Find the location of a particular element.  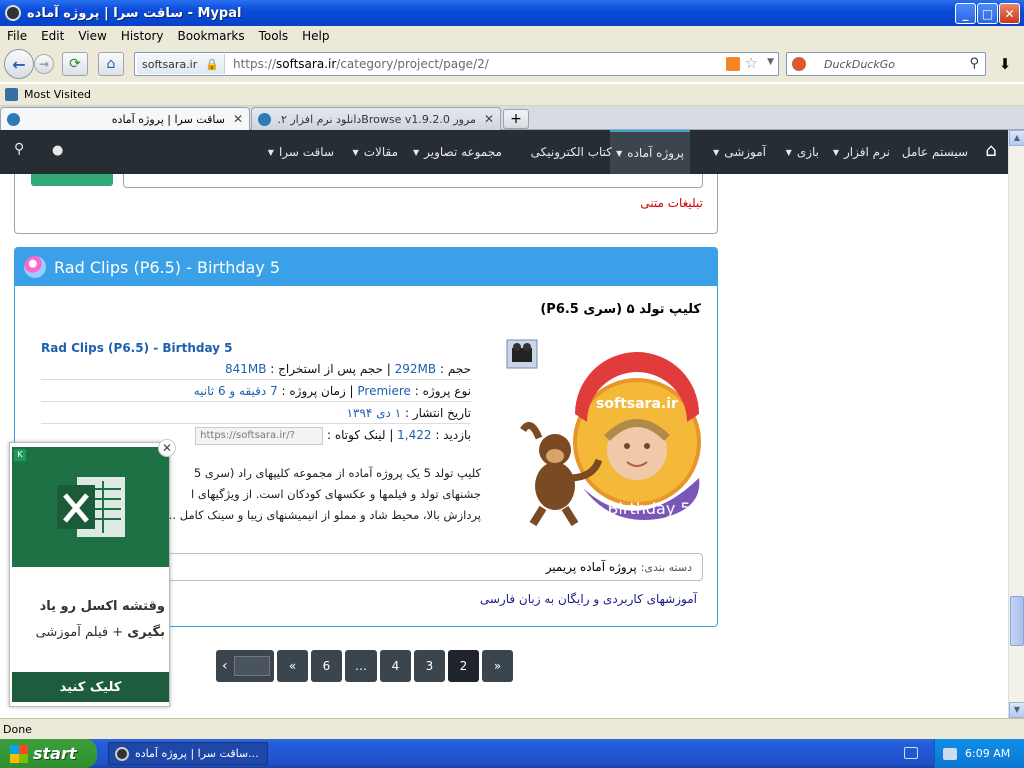

user-icon: ● is located at coordinates (57, 150).